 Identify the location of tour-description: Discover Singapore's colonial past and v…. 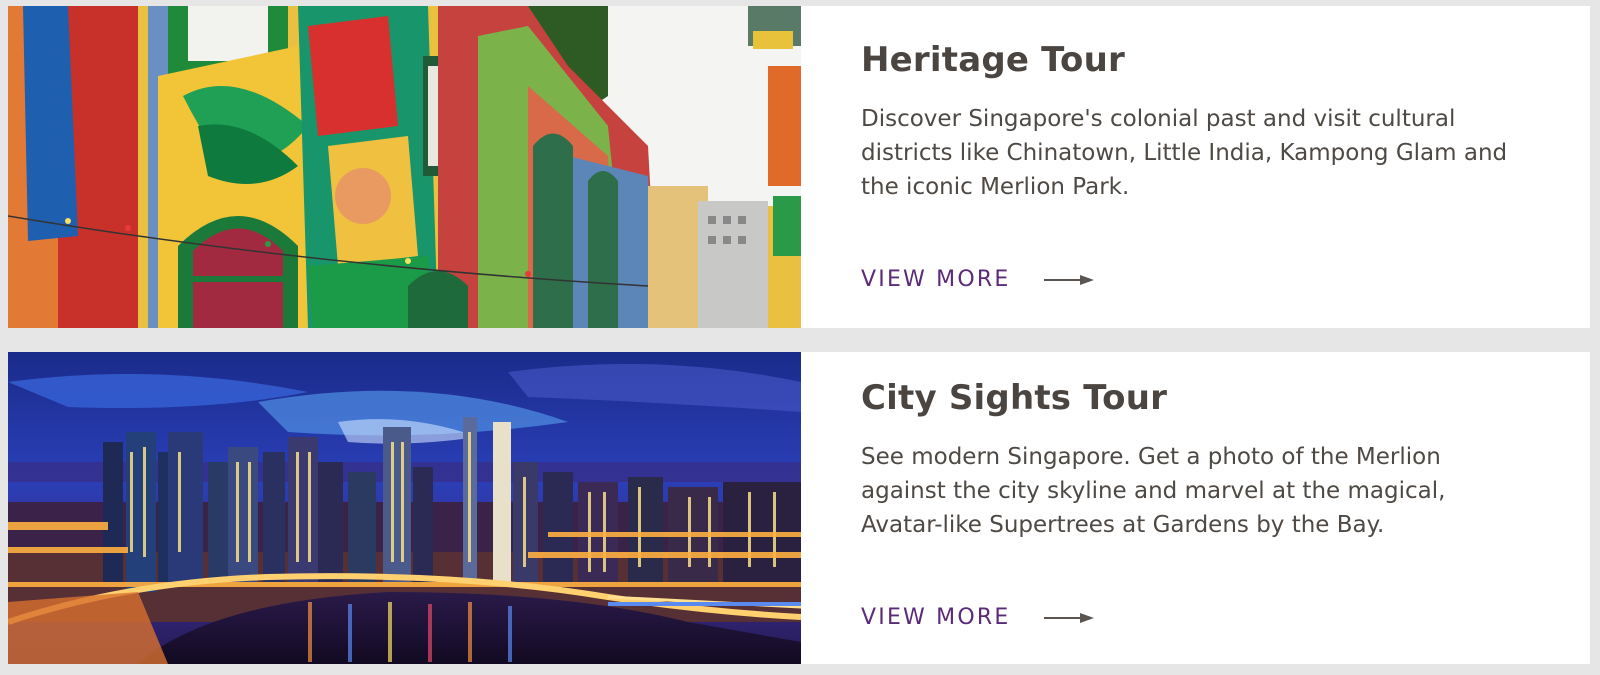
(1184, 153).